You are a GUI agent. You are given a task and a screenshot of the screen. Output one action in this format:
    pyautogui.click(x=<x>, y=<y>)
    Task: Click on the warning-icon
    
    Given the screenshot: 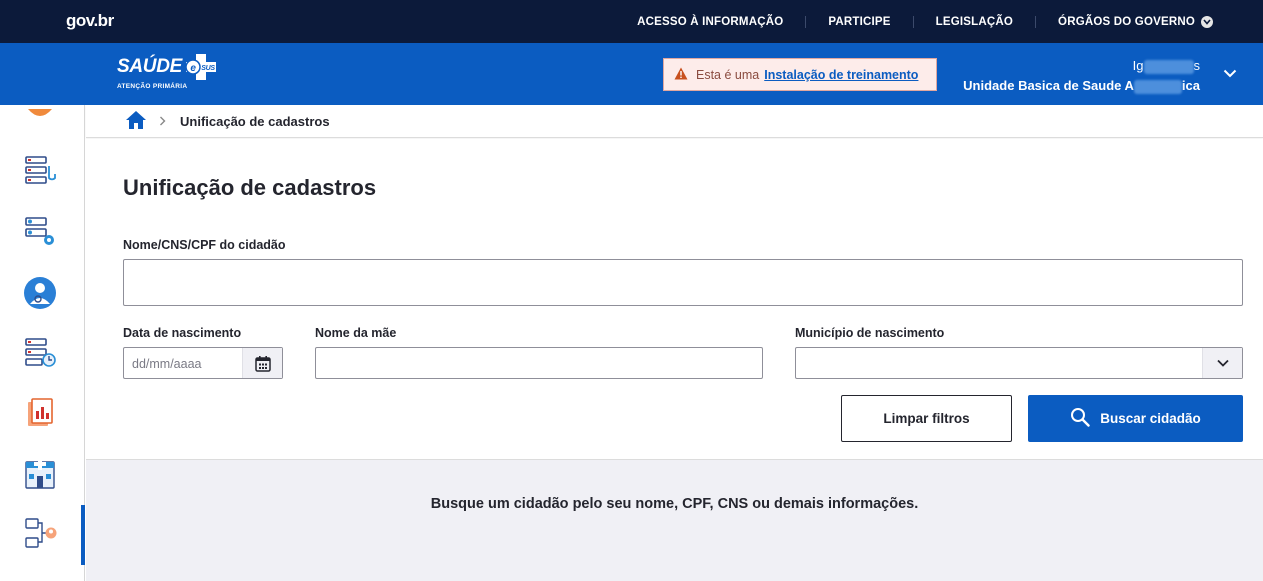 What is the action you would take?
    pyautogui.click(x=681, y=75)
    